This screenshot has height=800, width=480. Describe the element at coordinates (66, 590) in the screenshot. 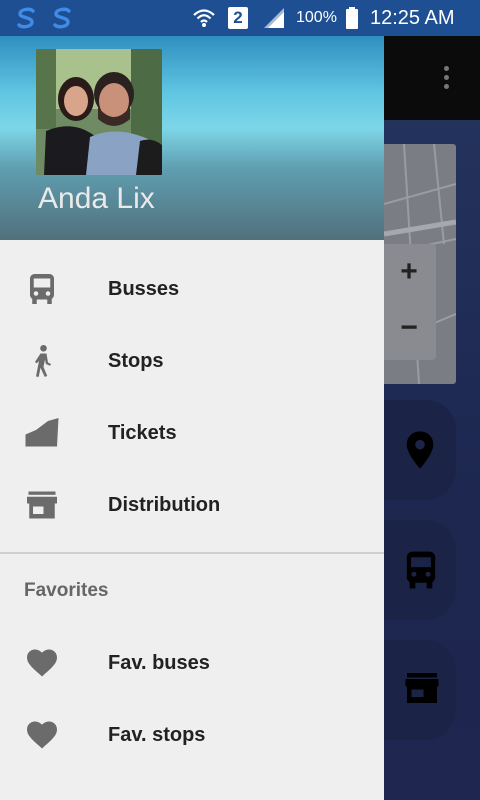

I see `favorites-section-title: Favorites` at that location.